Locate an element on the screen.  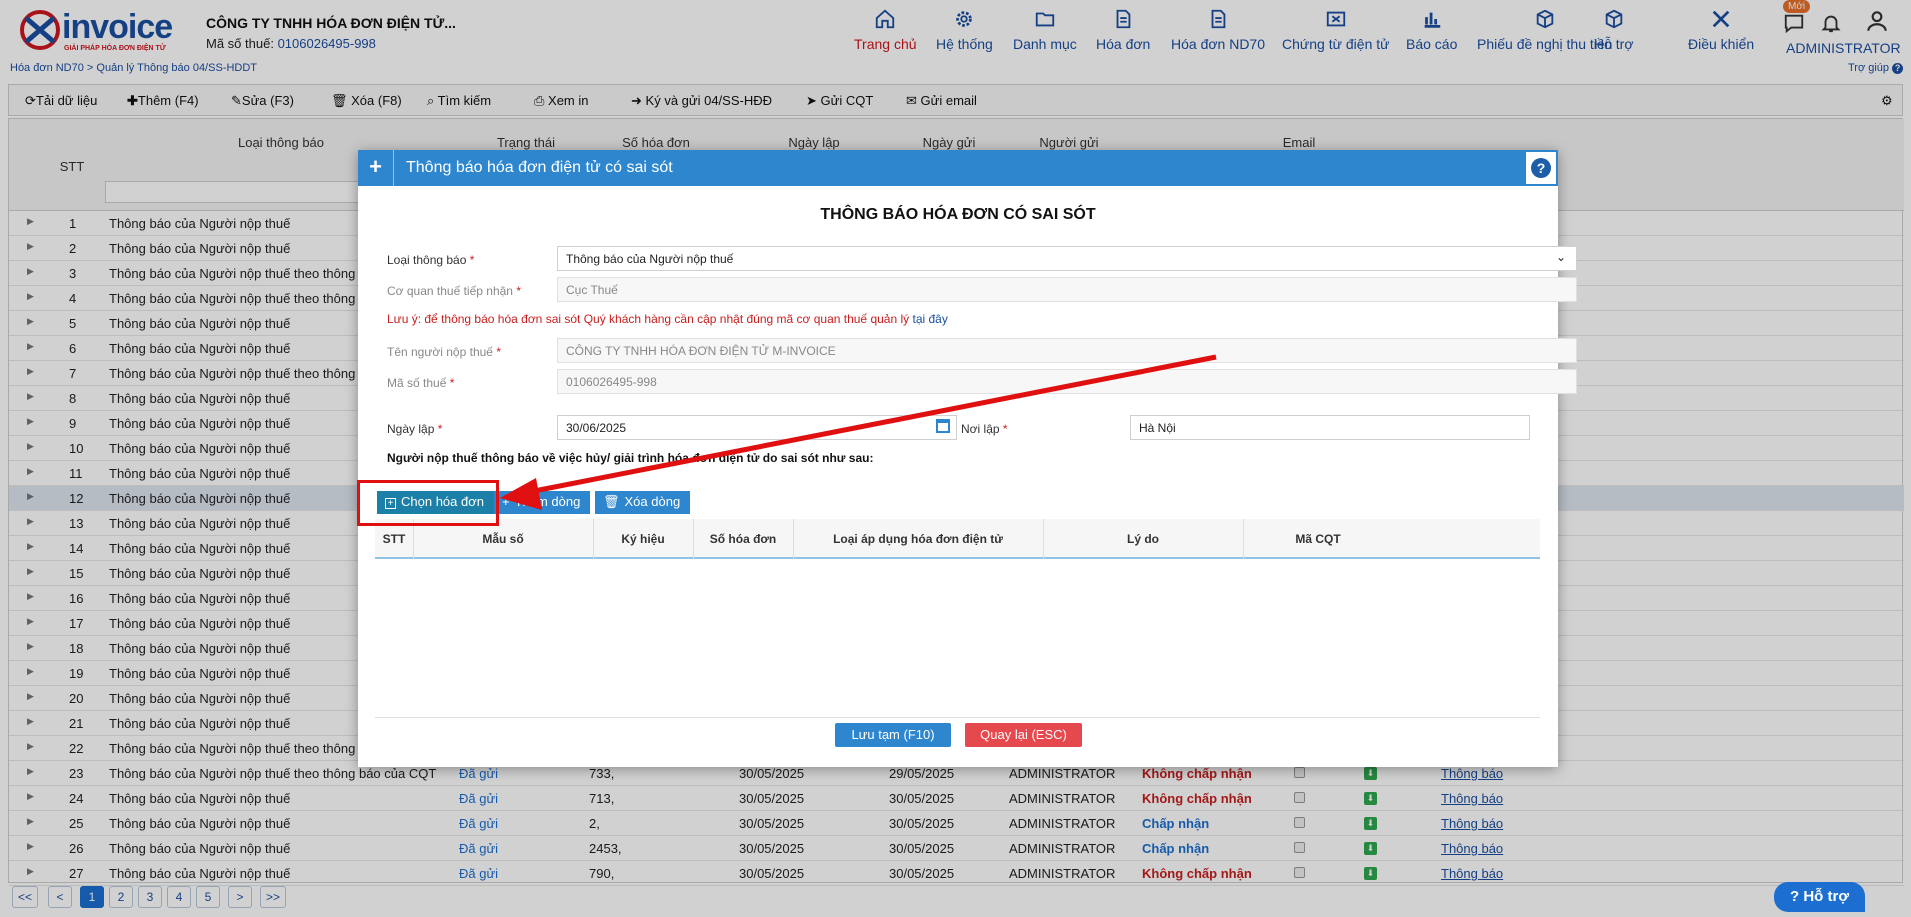
trash-icon: 🗑 is located at coordinates (611, 501).